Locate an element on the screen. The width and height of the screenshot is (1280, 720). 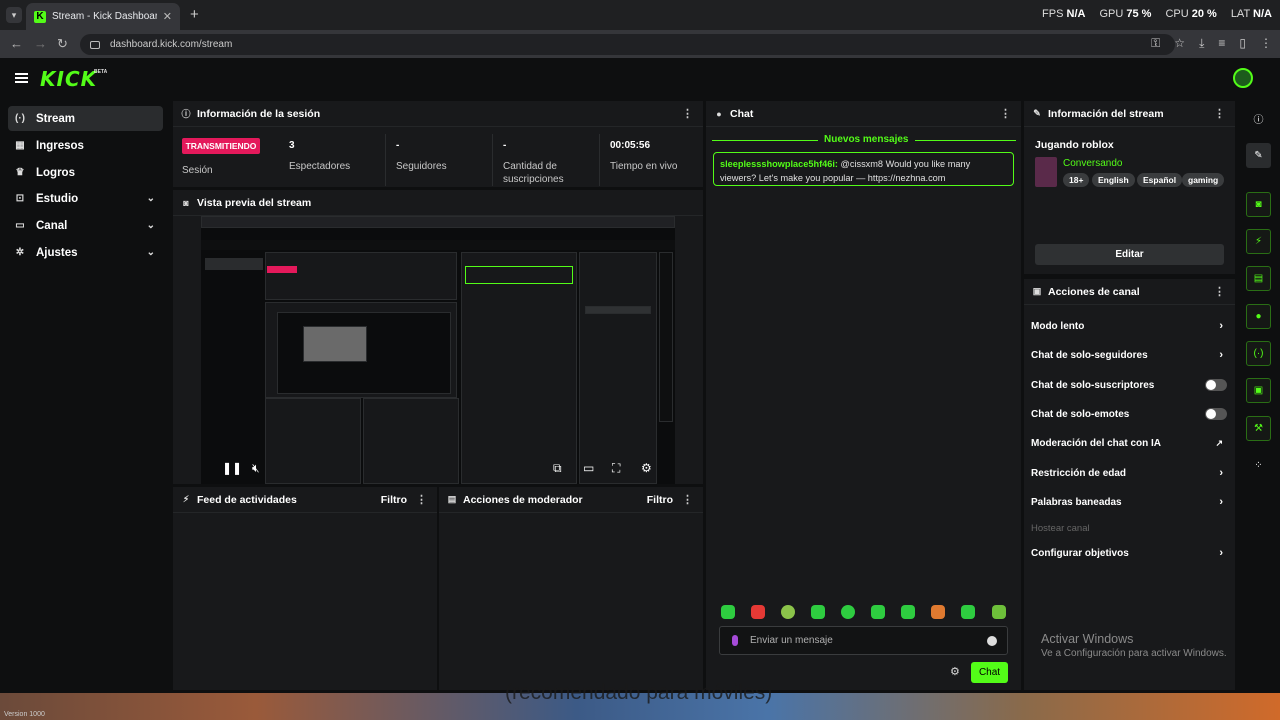
panel-title: Acciones de canal is located at coordinates (1094, 291).